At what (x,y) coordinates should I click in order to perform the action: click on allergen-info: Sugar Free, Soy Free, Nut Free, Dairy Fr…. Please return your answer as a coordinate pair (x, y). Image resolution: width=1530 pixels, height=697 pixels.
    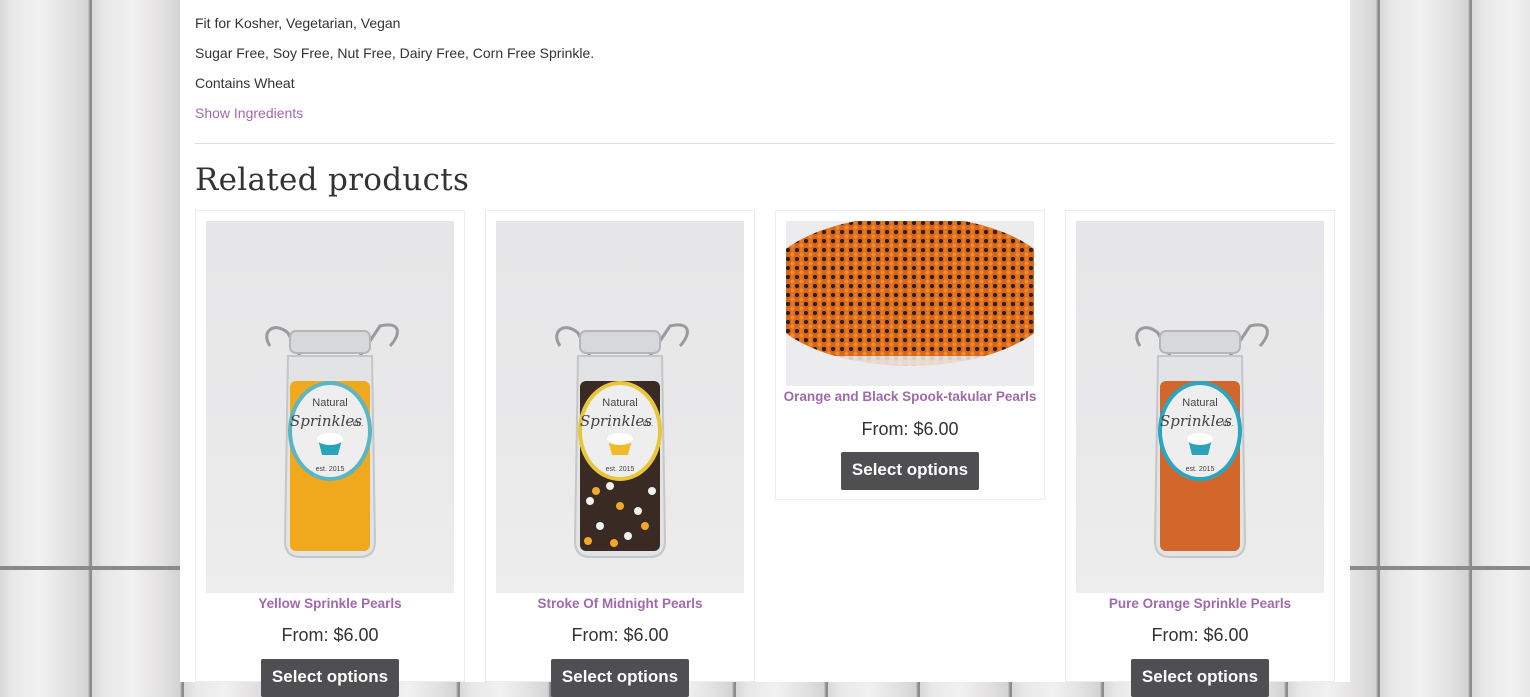
    Looking at the image, I should click on (395, 53).